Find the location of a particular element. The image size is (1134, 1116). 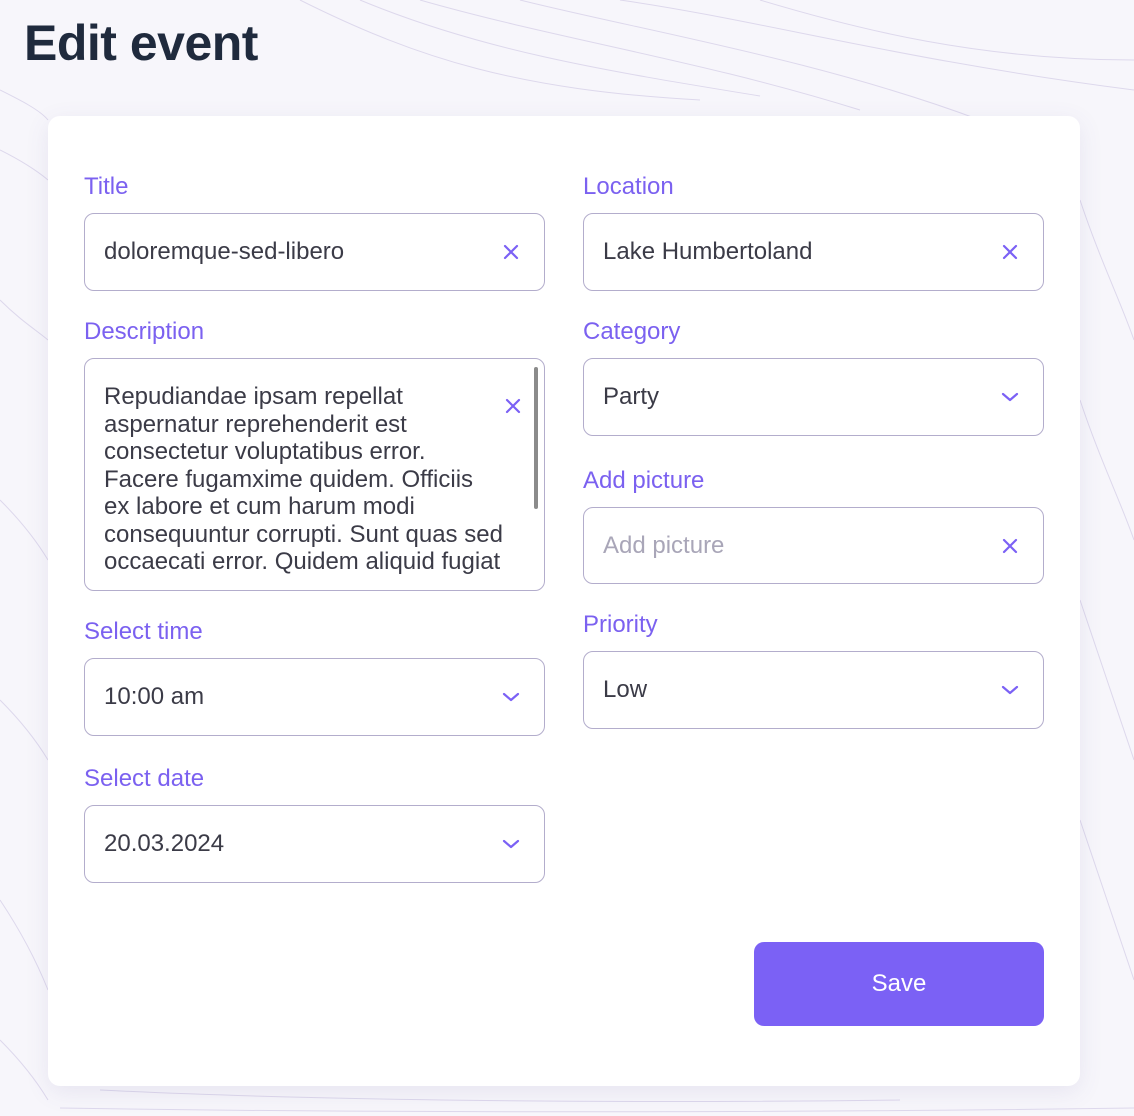

title-input: doloremque-sed-libero is located at coordinates (314, 252).